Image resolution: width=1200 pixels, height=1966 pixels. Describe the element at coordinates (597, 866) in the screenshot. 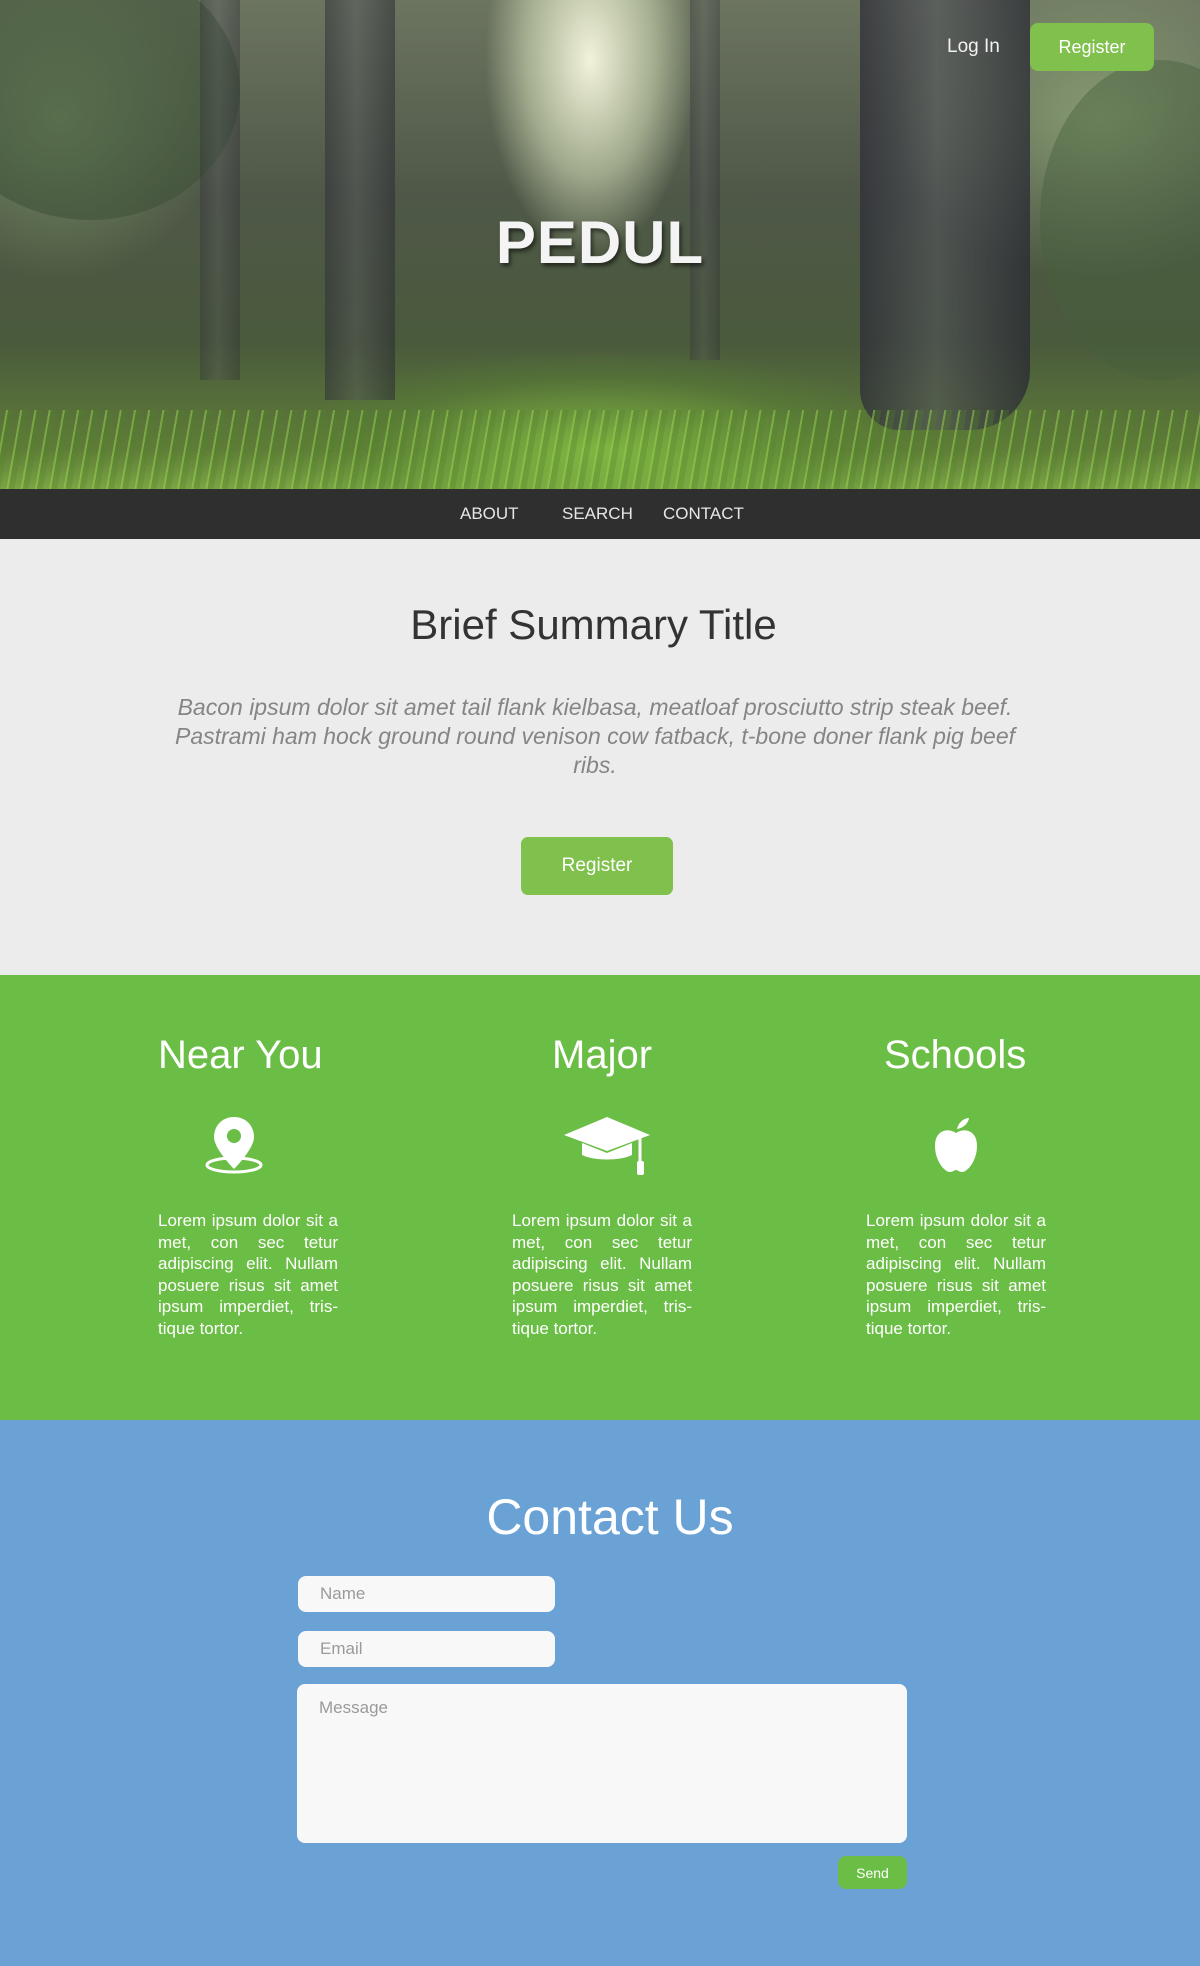

I see `summary-register-button: Register` at that location.